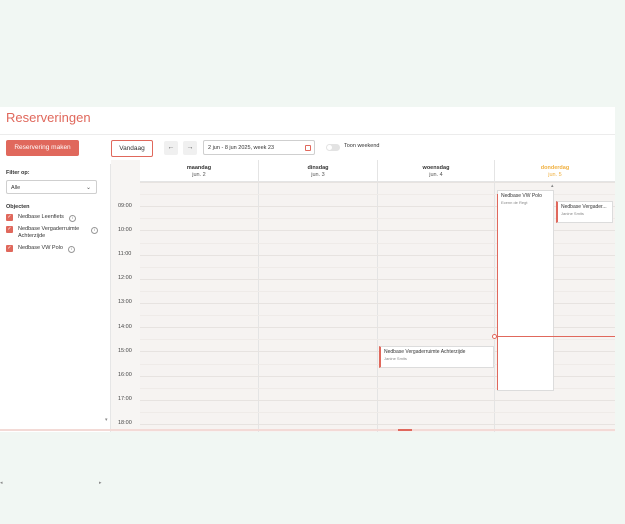 The height and width of the screenshot is (524, 625). What do you see at coordinates (552, 186) in the screenshot?
I see `scroll-up-icon: ▴` at bounding box center [552, 186].